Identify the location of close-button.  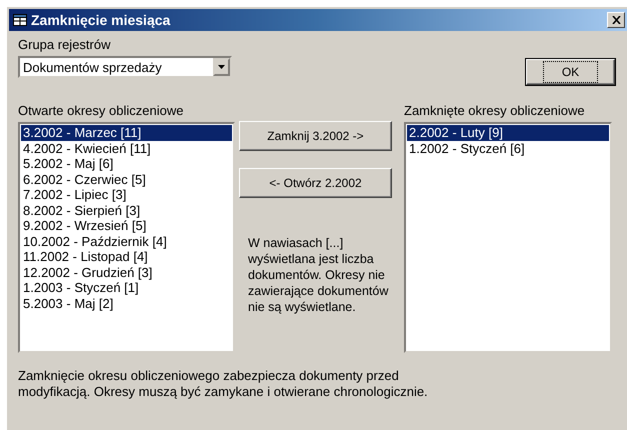
(616, 20).